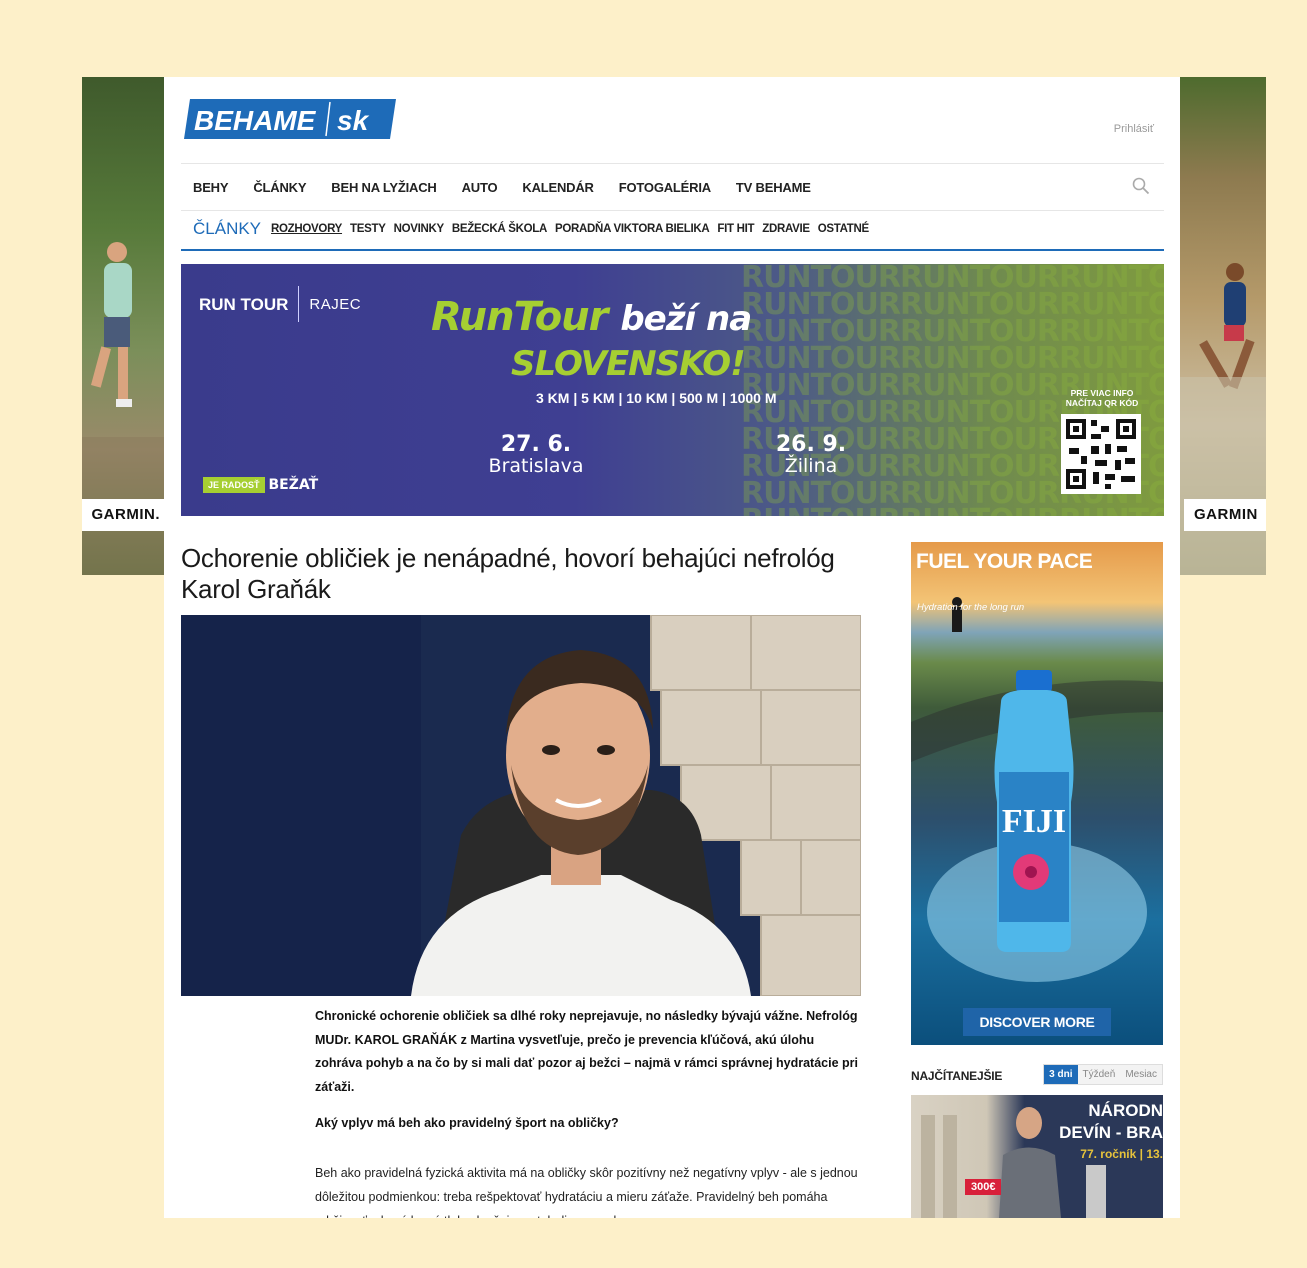 This screenshot has height=1268, width=1307. I want to click on most-read-article-thumbnail: NÁRODN DEVÍN - BRA 77. ročník | 13. 300€, so click(1037, 1156).